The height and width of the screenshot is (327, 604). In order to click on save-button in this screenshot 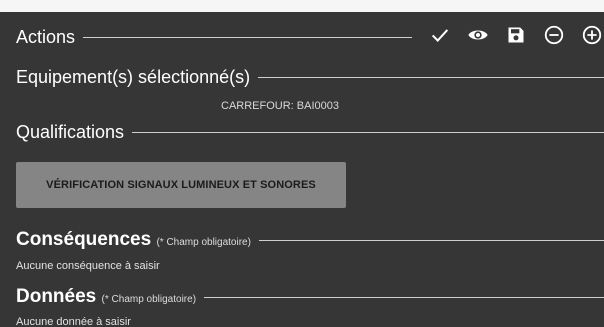, I will do `click(516, 35)`.